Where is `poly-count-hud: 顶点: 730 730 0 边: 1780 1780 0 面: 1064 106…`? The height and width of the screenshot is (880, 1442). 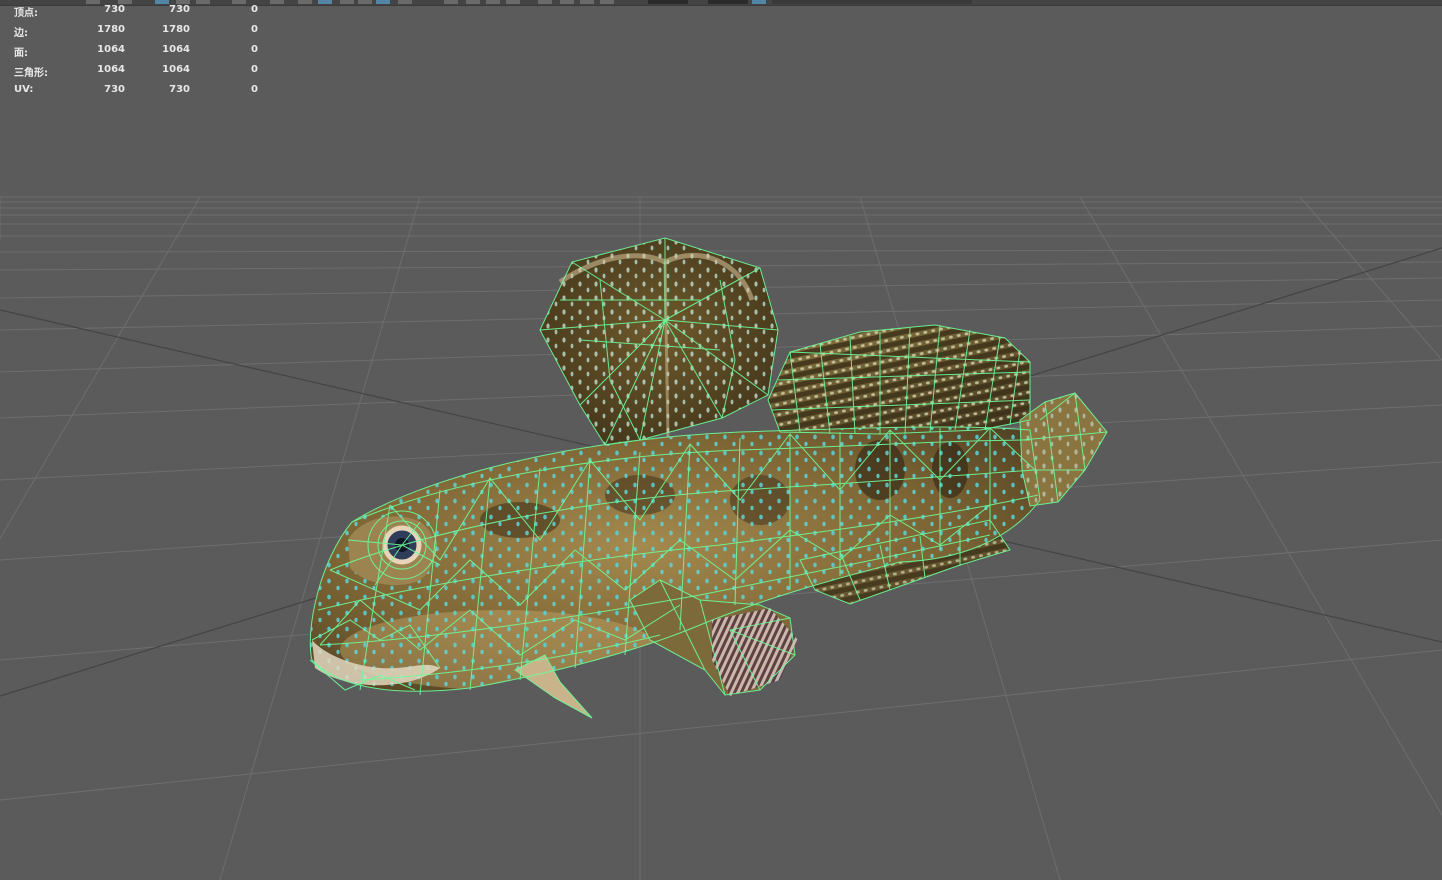
poly-count-hud: 顶点: 730 730 0 边: 1780 1780 0 面: 1064 106… is located at coordinates (135, 50).